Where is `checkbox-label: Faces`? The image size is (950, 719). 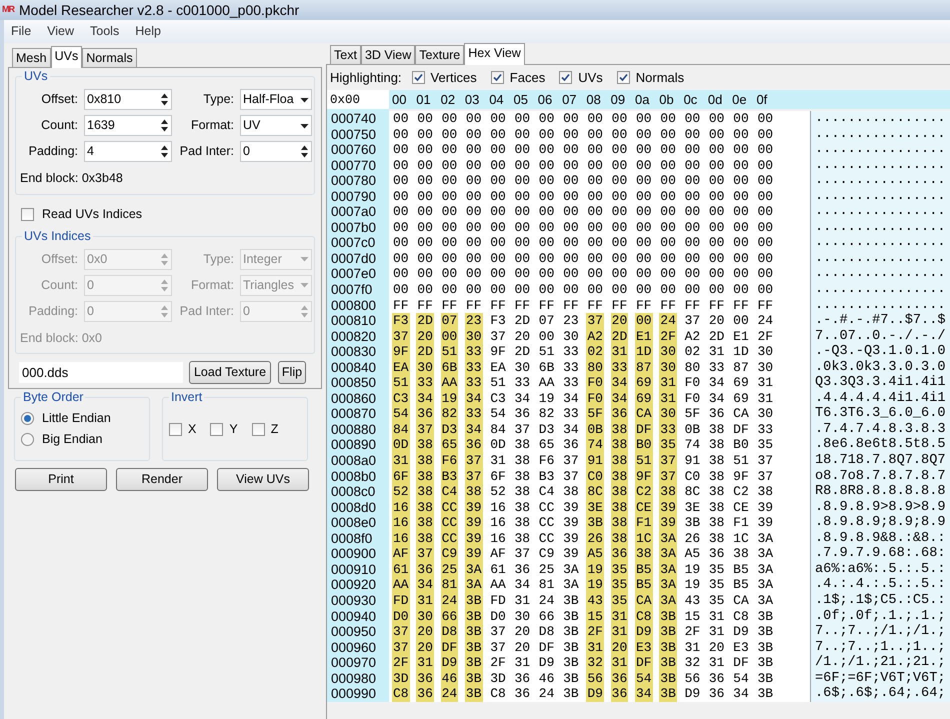 checkbox-label: Faces is located at coordinates (528, 77).